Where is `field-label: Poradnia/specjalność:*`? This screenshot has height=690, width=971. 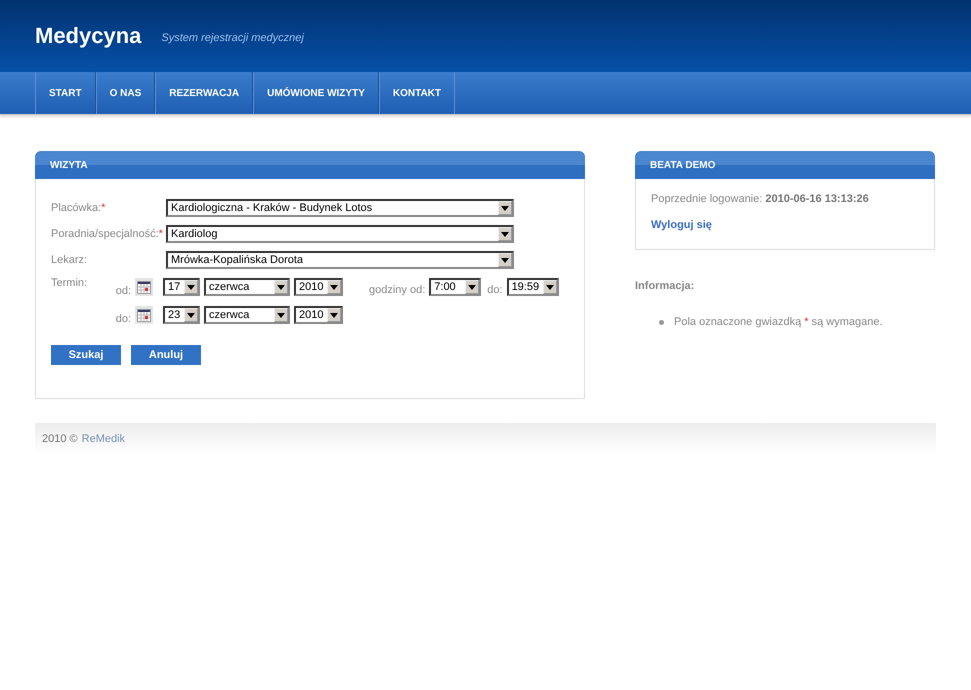 field-label: Poradnia/specjalność:* is located at coordinates (107, 234).